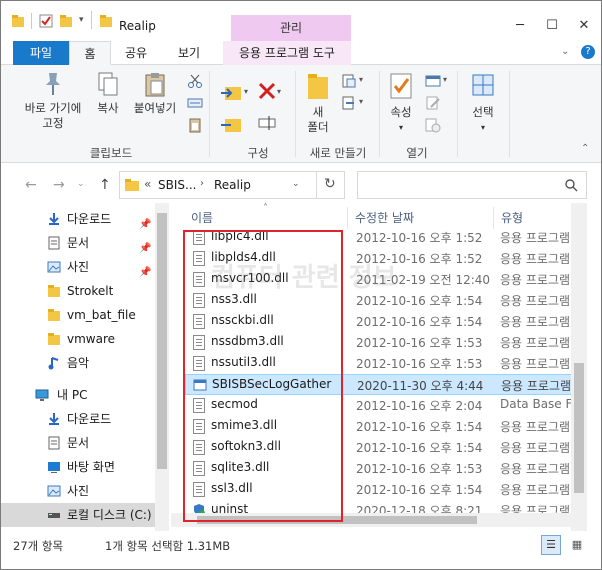  What do you see at coordinates (330, 184) in the screenshot?
I see `refresh-icon: ↻` at bounding box center [330, 184].